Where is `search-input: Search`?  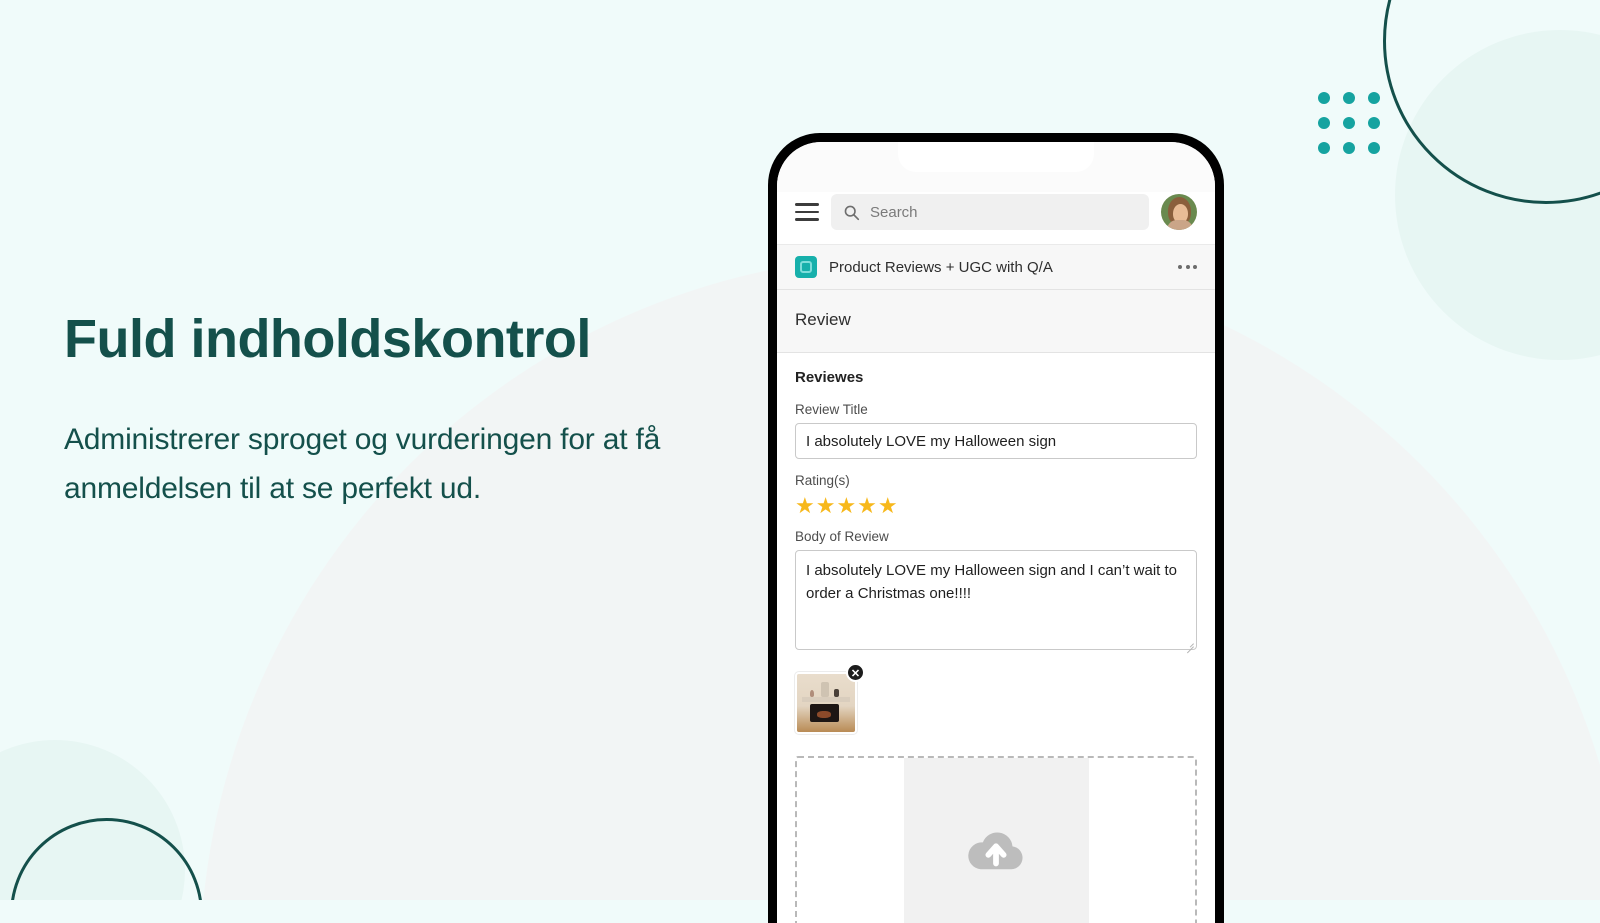 search-input: Search is located at coordinates (990, 212).